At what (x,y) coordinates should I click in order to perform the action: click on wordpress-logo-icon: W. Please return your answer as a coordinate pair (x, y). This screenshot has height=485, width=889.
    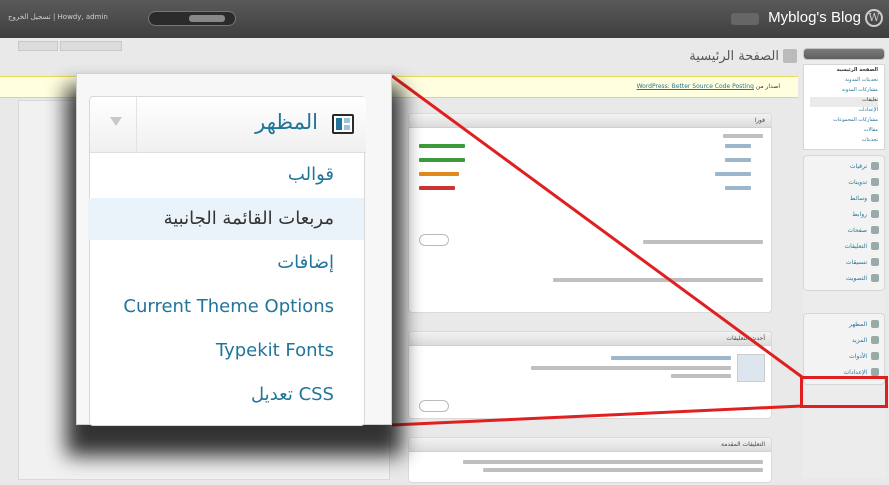
    Looking at the image, I should click on (874, 18).